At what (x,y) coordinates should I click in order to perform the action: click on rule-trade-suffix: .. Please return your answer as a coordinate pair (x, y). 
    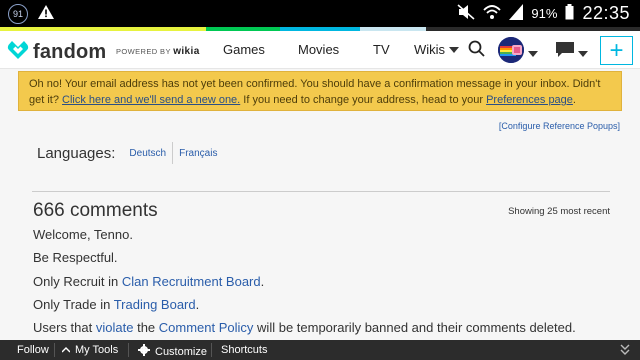
    Looking at the image, I should click on (197, 304).